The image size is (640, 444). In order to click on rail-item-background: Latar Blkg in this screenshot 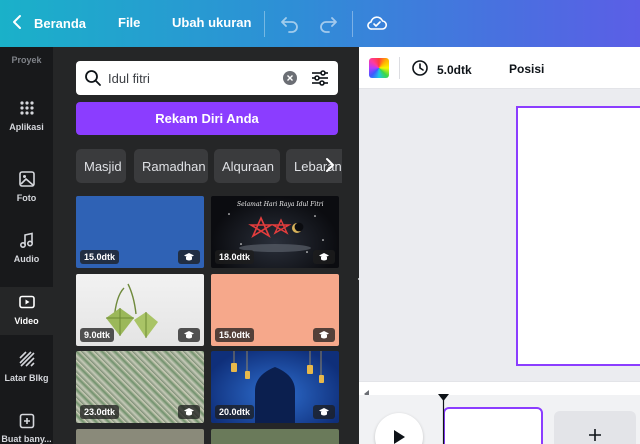, I will do `click(26, 371)`.